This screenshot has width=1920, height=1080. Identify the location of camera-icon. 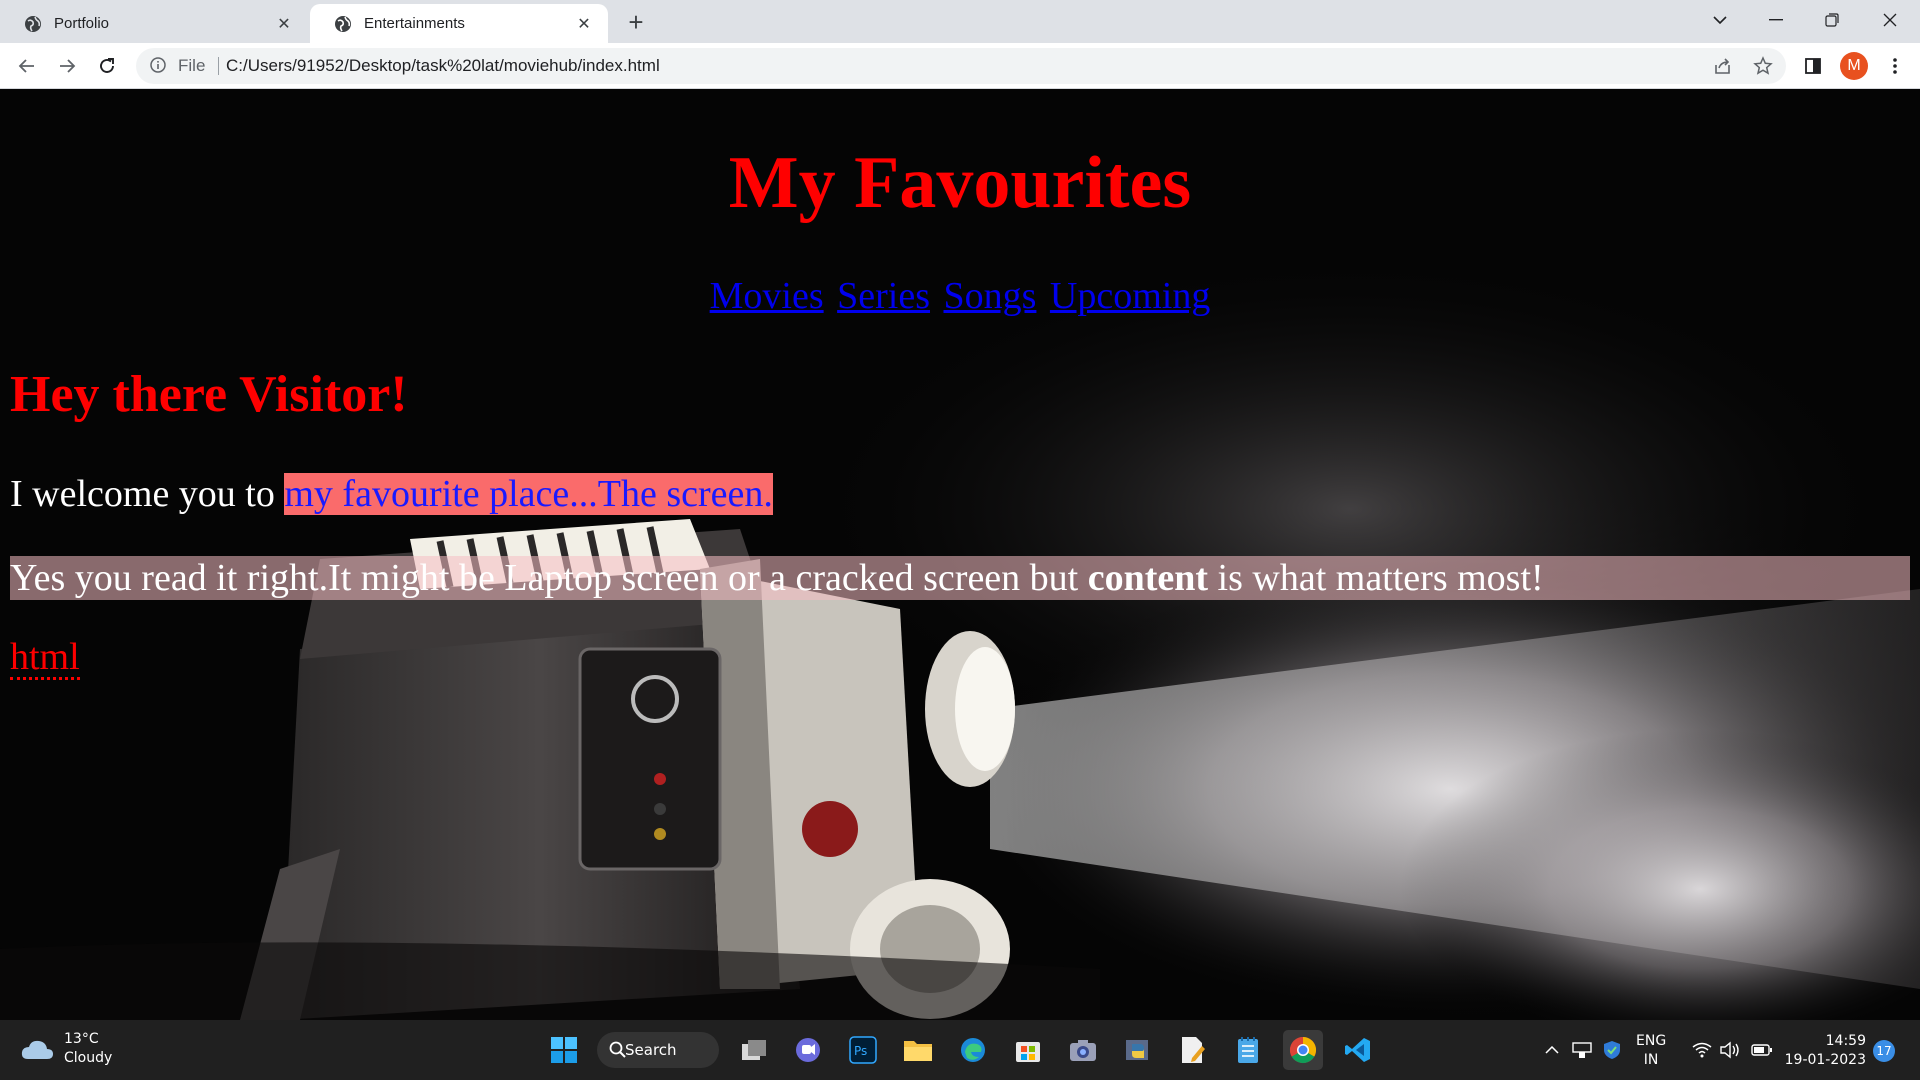
(1083, 1050).